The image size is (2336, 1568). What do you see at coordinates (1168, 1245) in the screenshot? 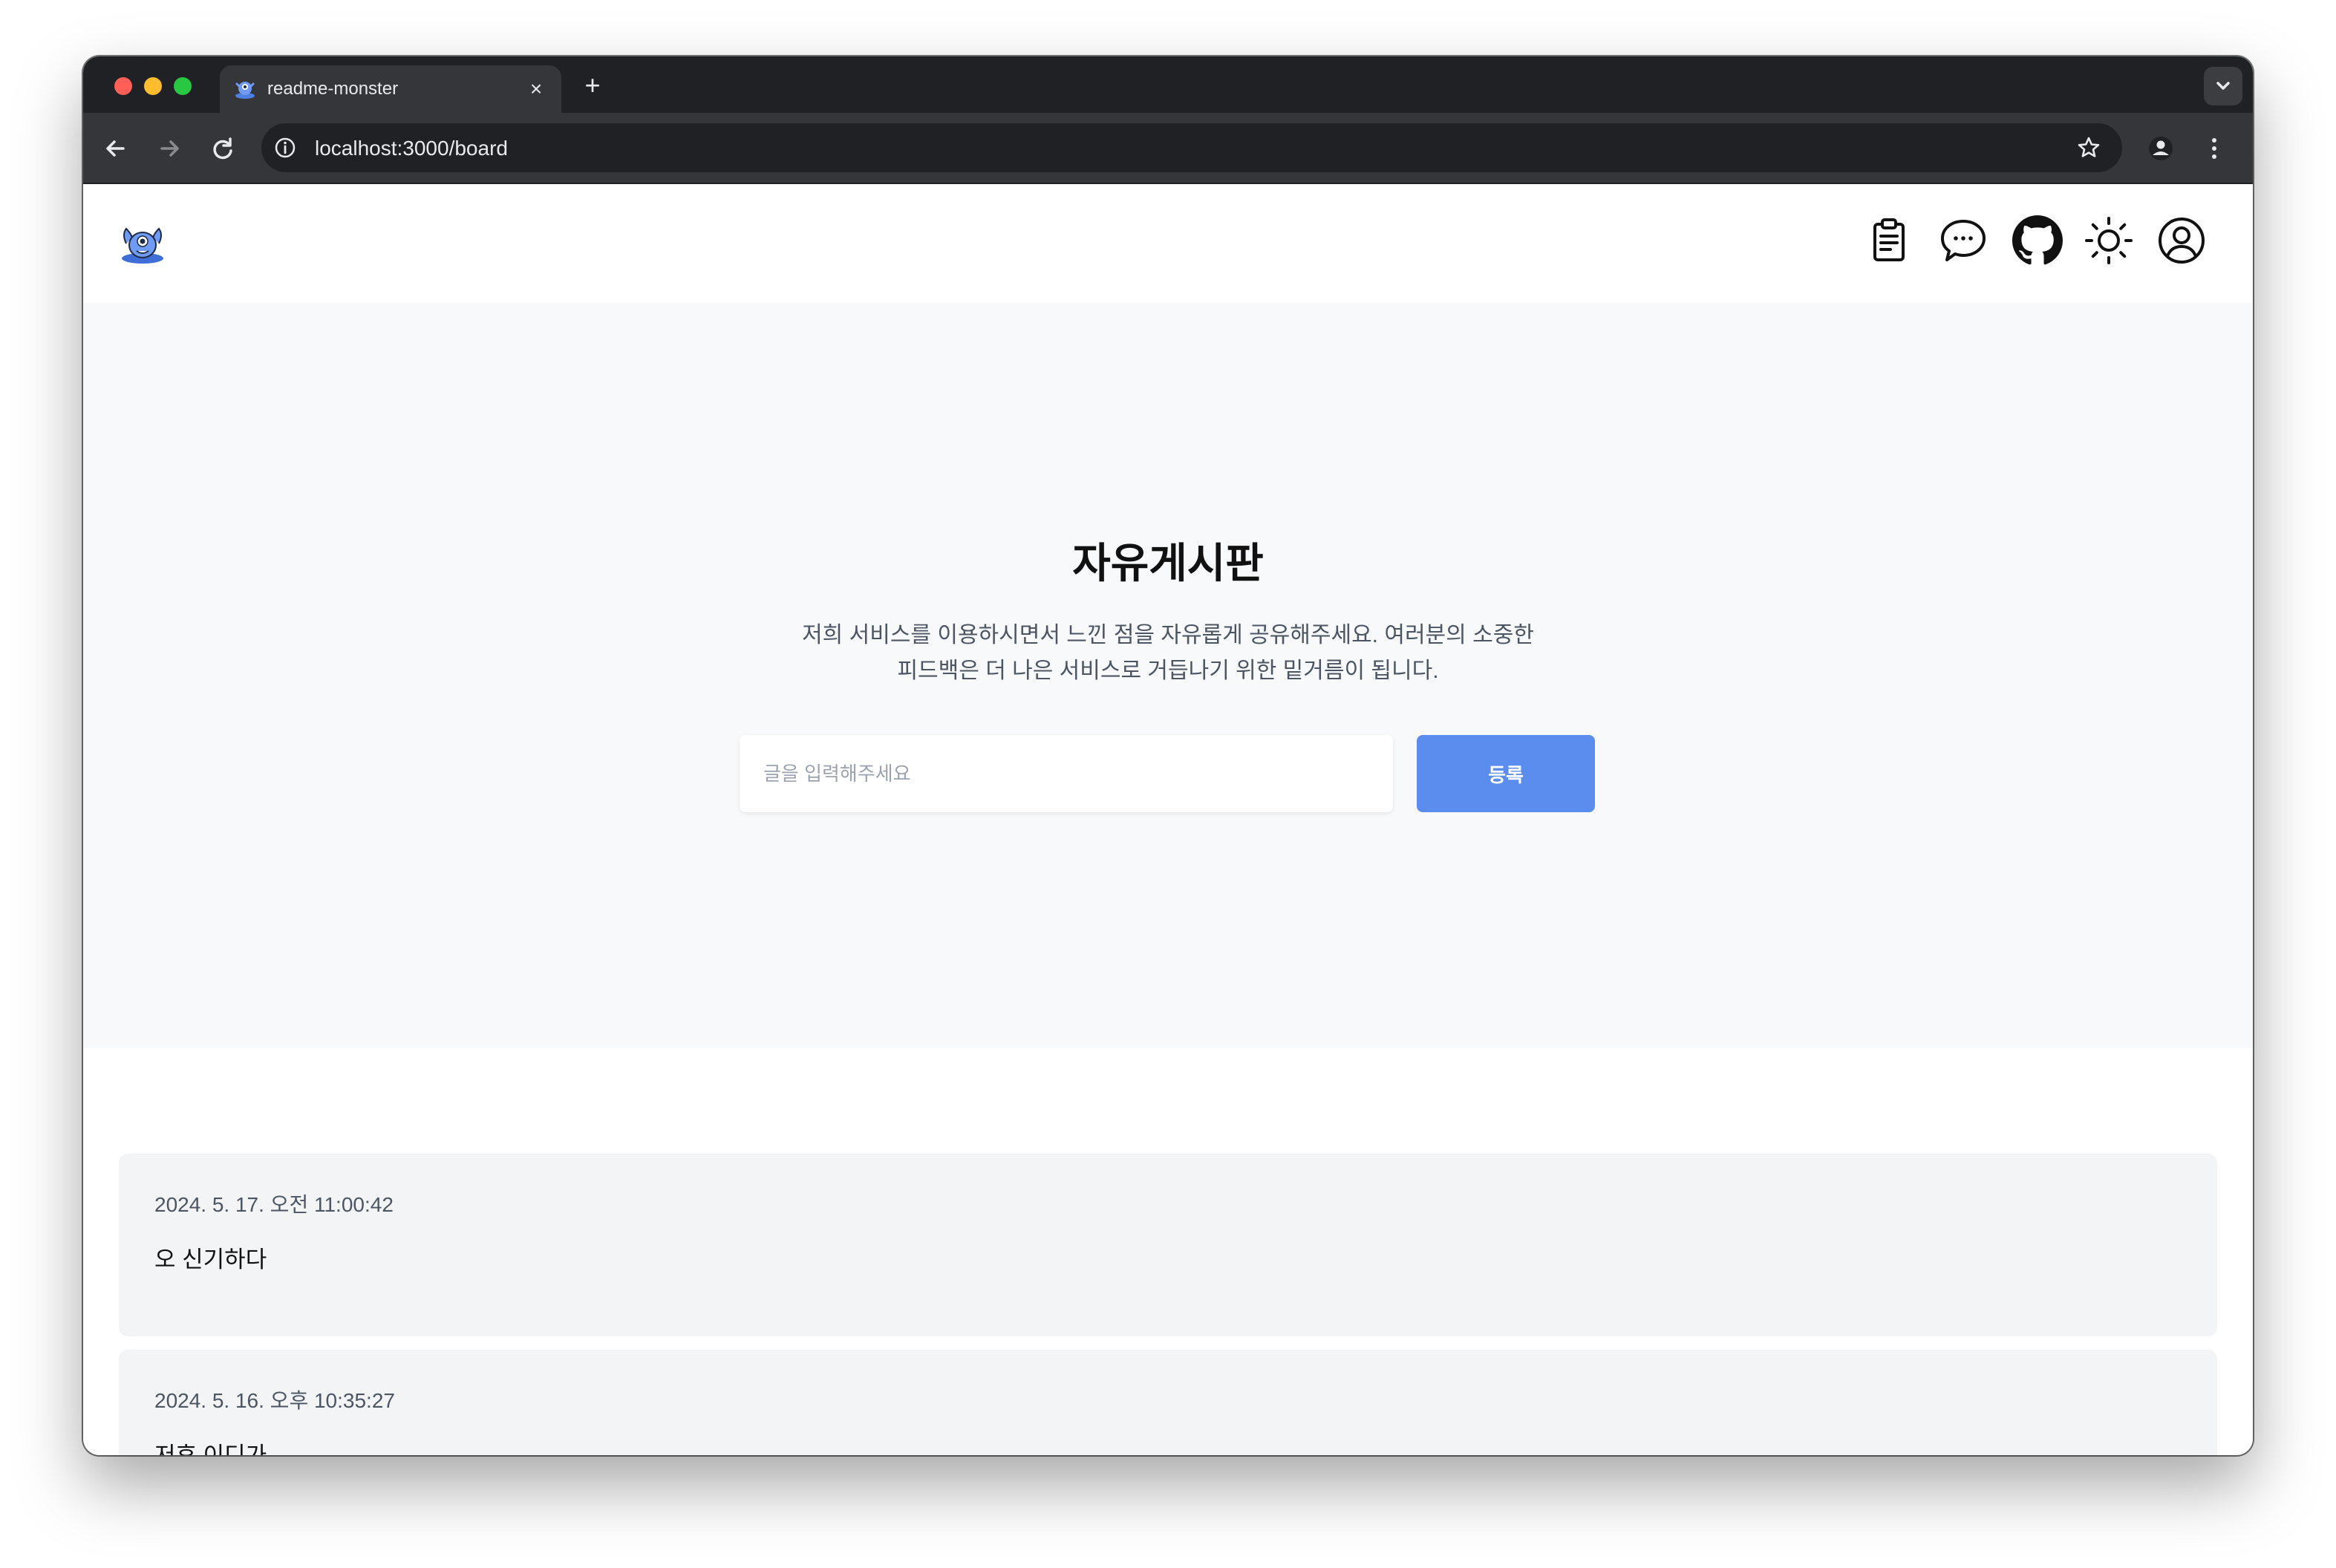
I see `post-card: 2024. 5. 17. 오전 11:00:42 오 신기하다` at bounding box center [1168, 1245].